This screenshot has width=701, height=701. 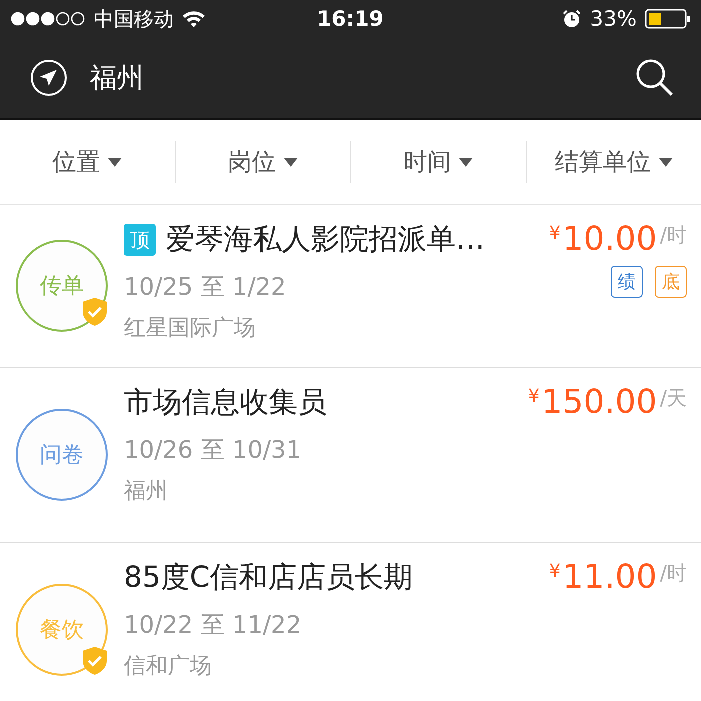 What do you see at coordinates (610, 576) in the screenshot?
I see `pay-amount: 11.00` at bounding box center [610, 576].